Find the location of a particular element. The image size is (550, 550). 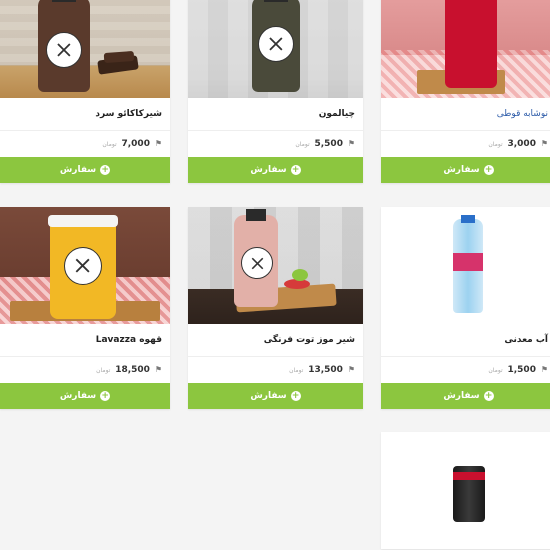

can-logo-icon is located at coordinates (471, 42).